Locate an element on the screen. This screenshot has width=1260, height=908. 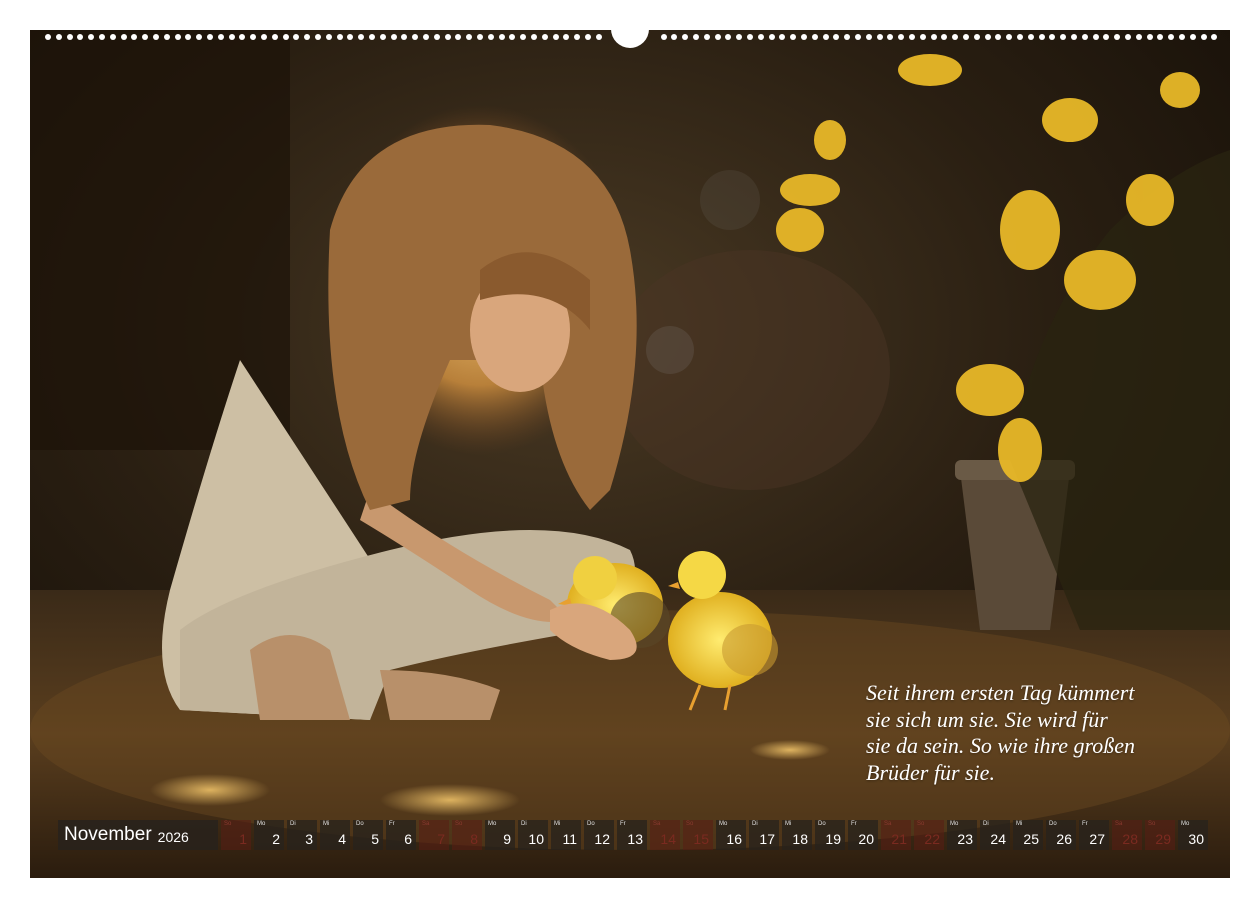
month-name: November is located at coordinates (108, 834).